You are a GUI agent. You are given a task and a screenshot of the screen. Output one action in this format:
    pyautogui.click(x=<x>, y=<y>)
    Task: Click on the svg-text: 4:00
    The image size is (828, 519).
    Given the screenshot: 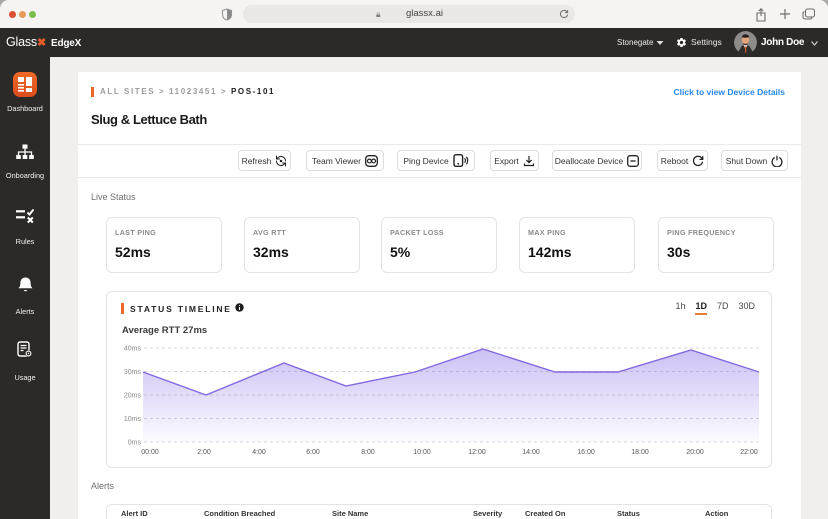 What is the action you would take?
    pyautogui.click(x=259, y=452)
    